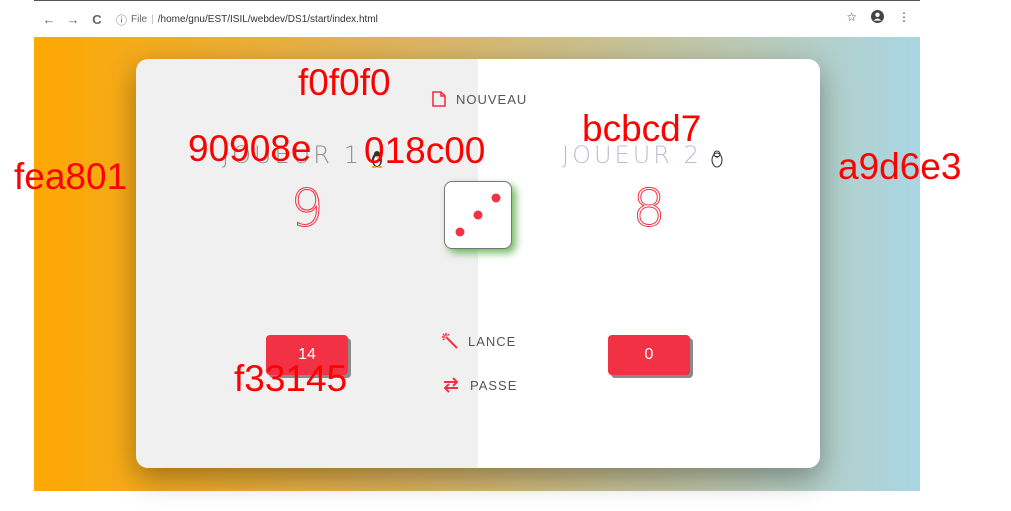 The image size is (1011, 511). What do you see at coordinates (291, 378) in the screenshot?
I see `annotation-accent-color: f33145` at bounding box center [291, 378].